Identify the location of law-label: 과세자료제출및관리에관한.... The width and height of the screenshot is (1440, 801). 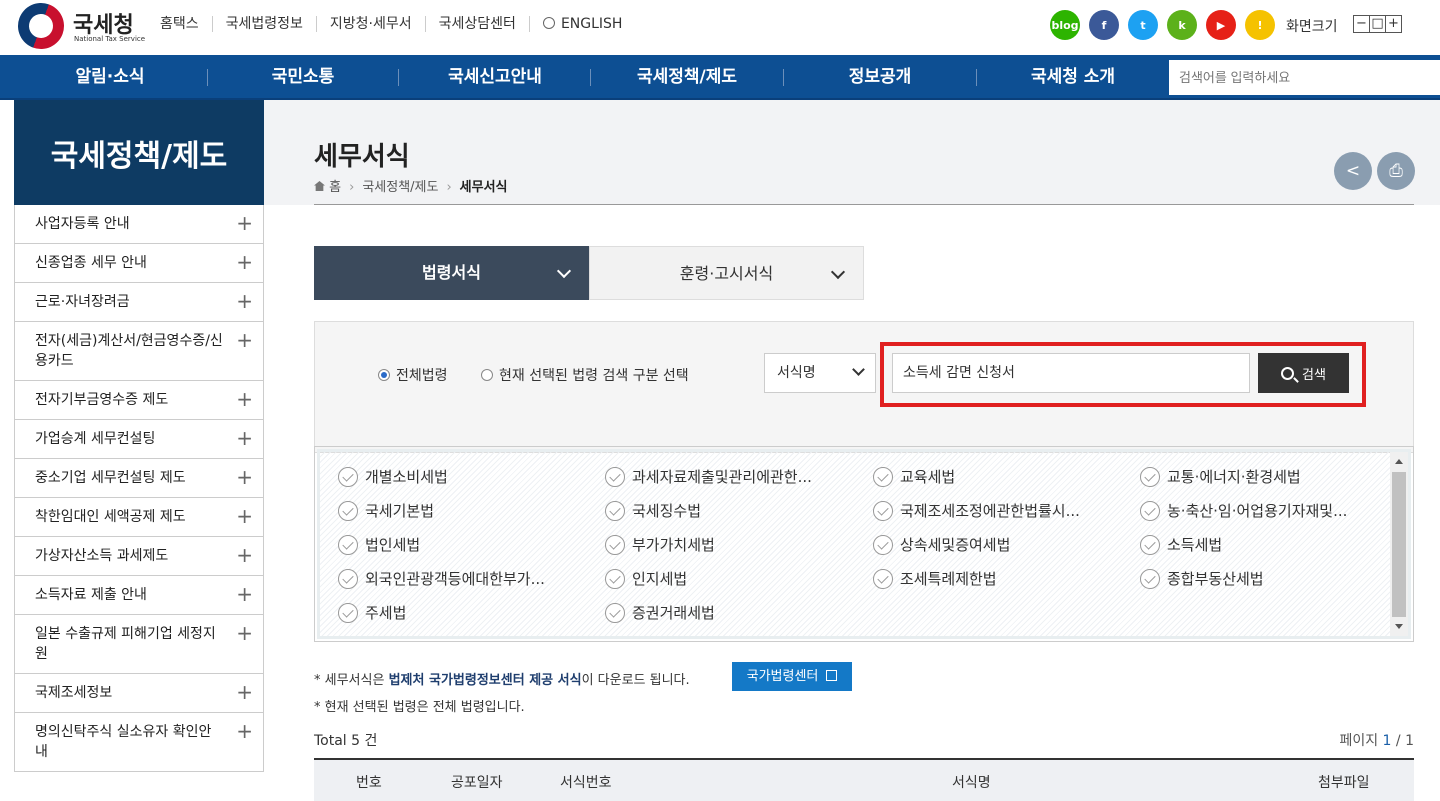
(722, 477).